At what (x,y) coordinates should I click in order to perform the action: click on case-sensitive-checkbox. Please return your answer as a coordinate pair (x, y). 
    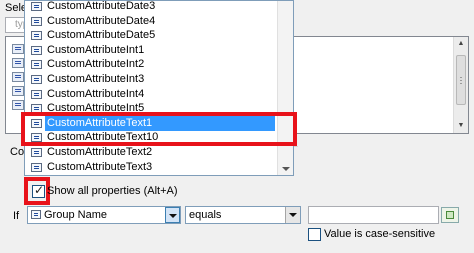
    Looking at the image, I should click on (314, 234).